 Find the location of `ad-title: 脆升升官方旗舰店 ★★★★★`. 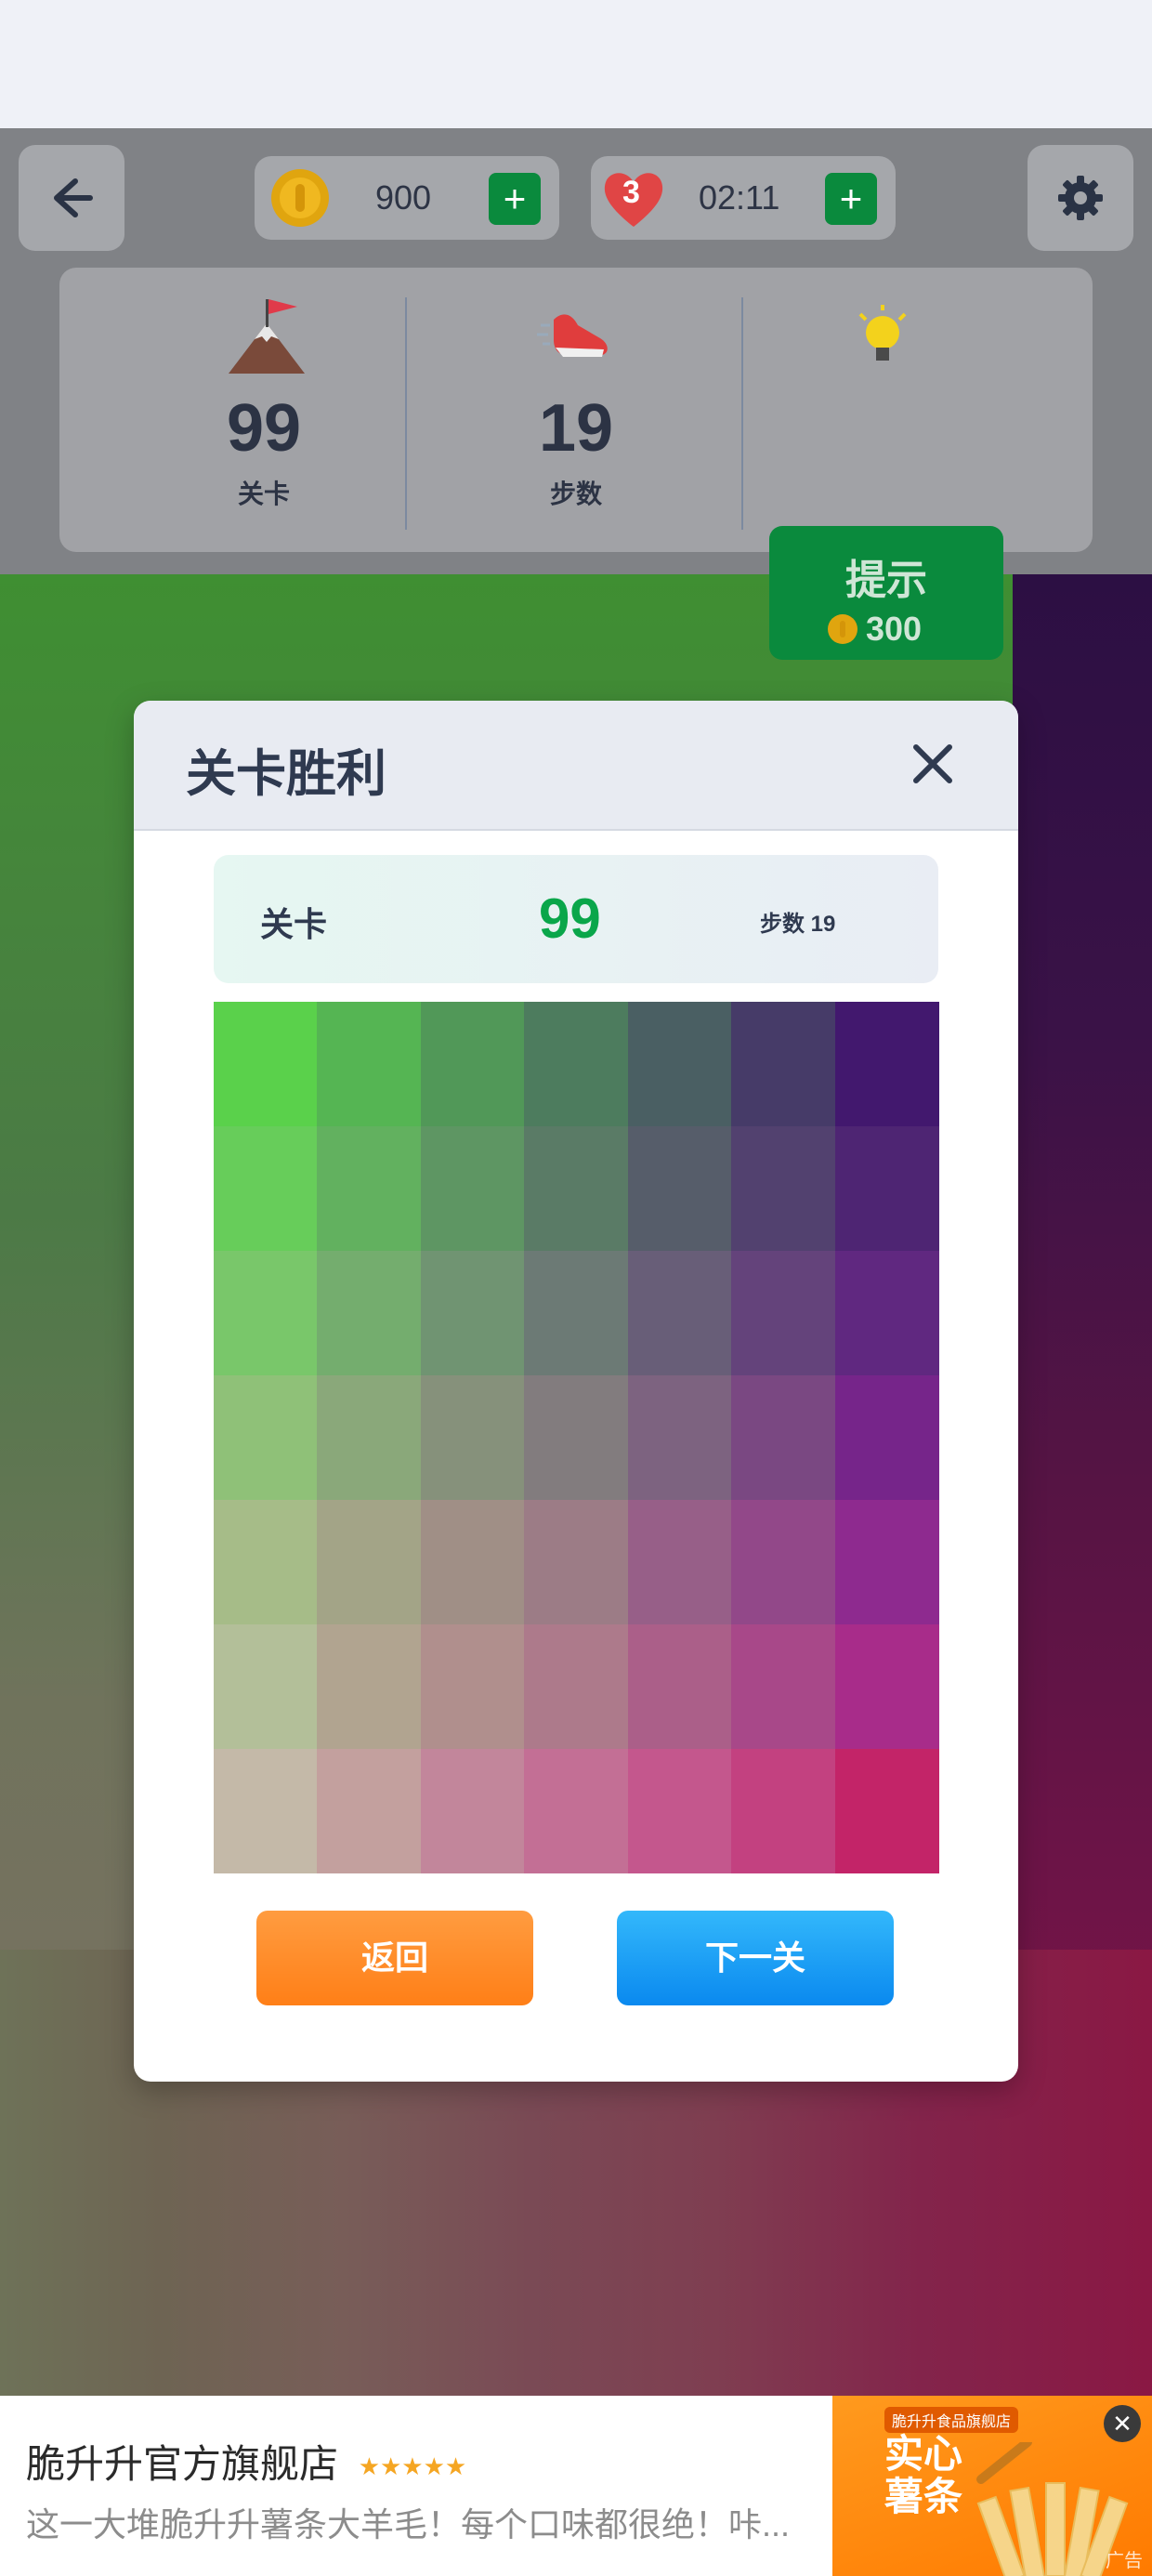

ad-title: 脆升升官方旗舰店 ★★★★★ is located at coordinates (246, 2461).